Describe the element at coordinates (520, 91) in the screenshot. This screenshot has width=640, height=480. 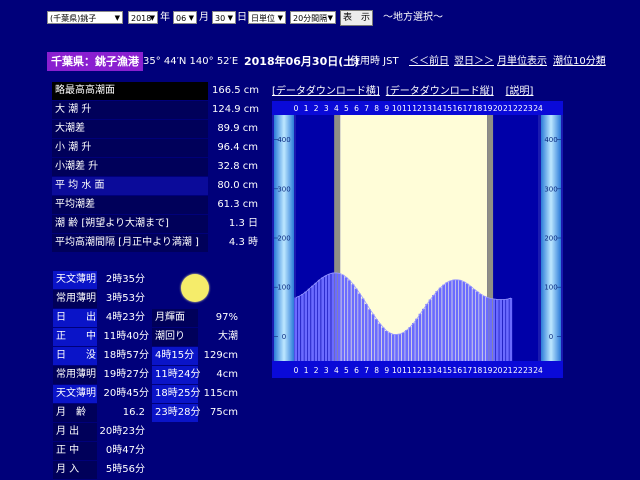
I see `help-link: [説明]` at that location.